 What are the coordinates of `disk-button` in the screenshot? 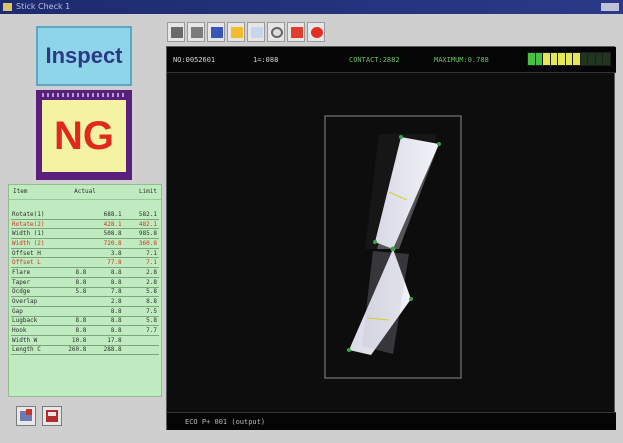 It's located at (52, 416).